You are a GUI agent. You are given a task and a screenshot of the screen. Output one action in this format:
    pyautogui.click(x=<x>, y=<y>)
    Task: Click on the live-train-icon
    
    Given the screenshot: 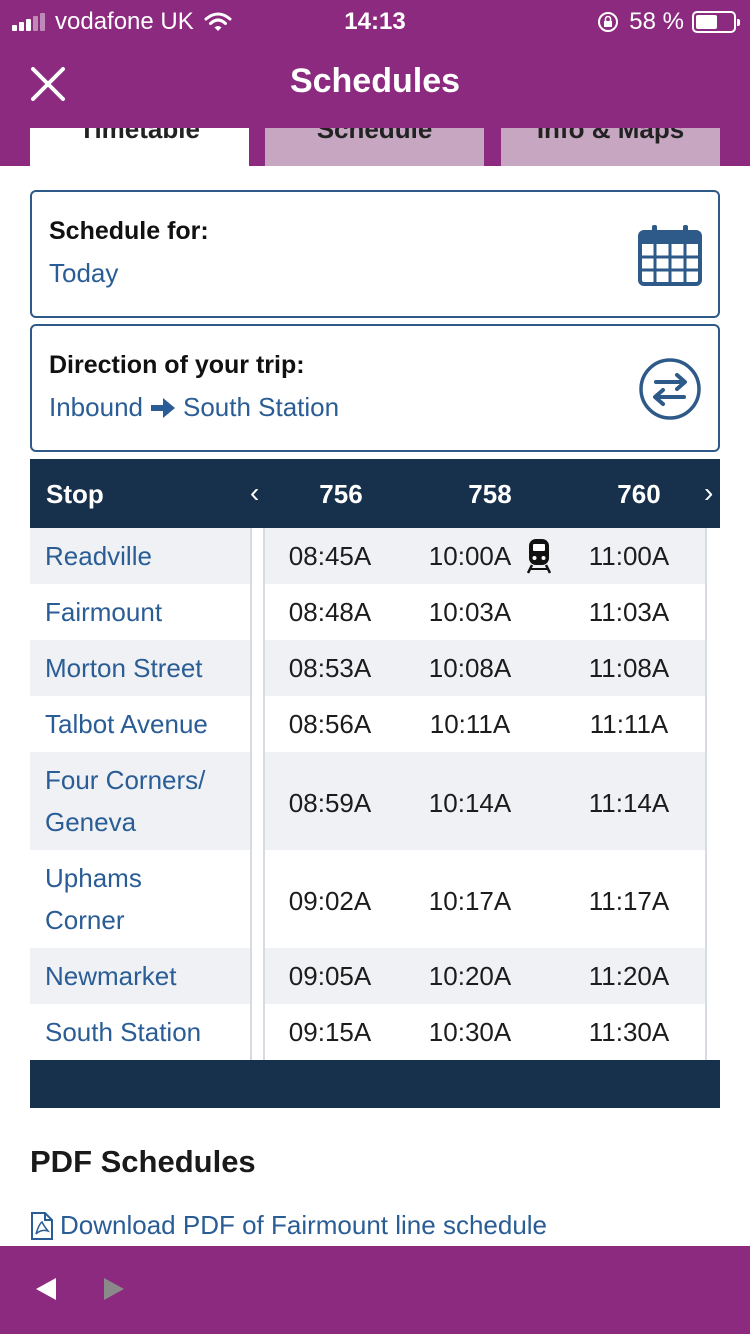 What is the action you would take?
    pyautogui.click(x=539, y=556)
    